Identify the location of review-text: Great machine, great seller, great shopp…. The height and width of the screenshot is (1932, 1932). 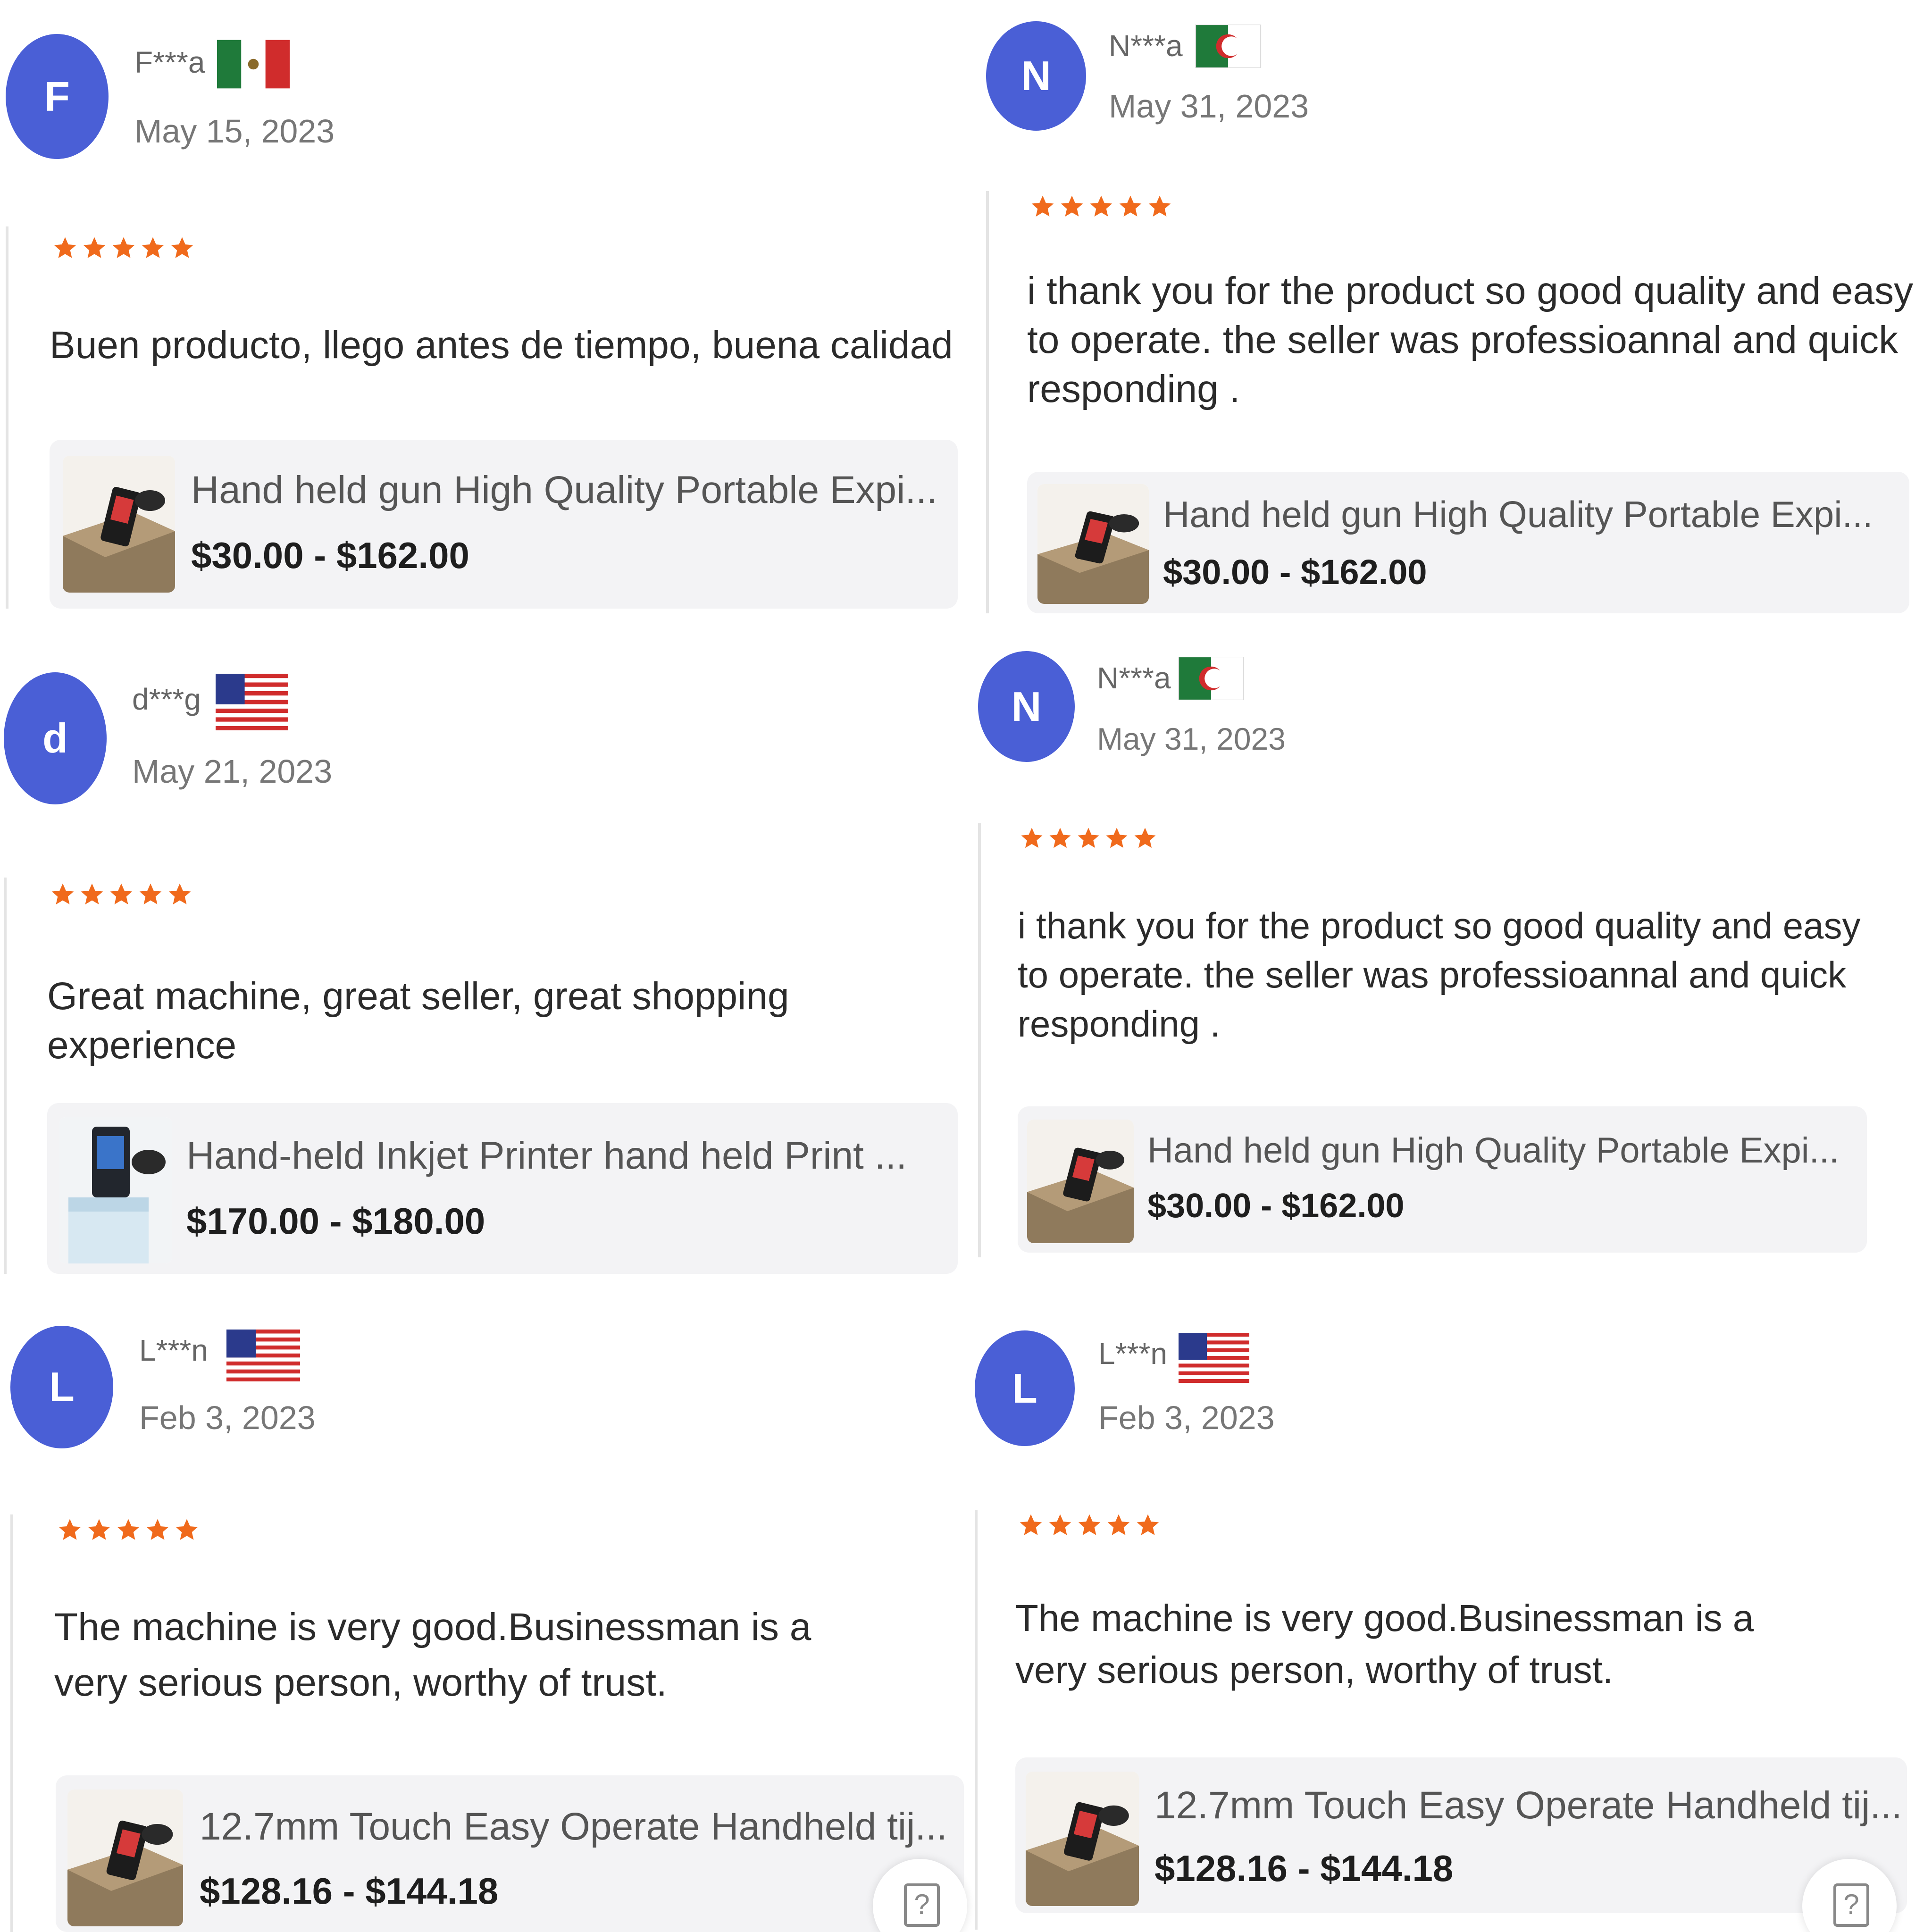
(418, 1021).